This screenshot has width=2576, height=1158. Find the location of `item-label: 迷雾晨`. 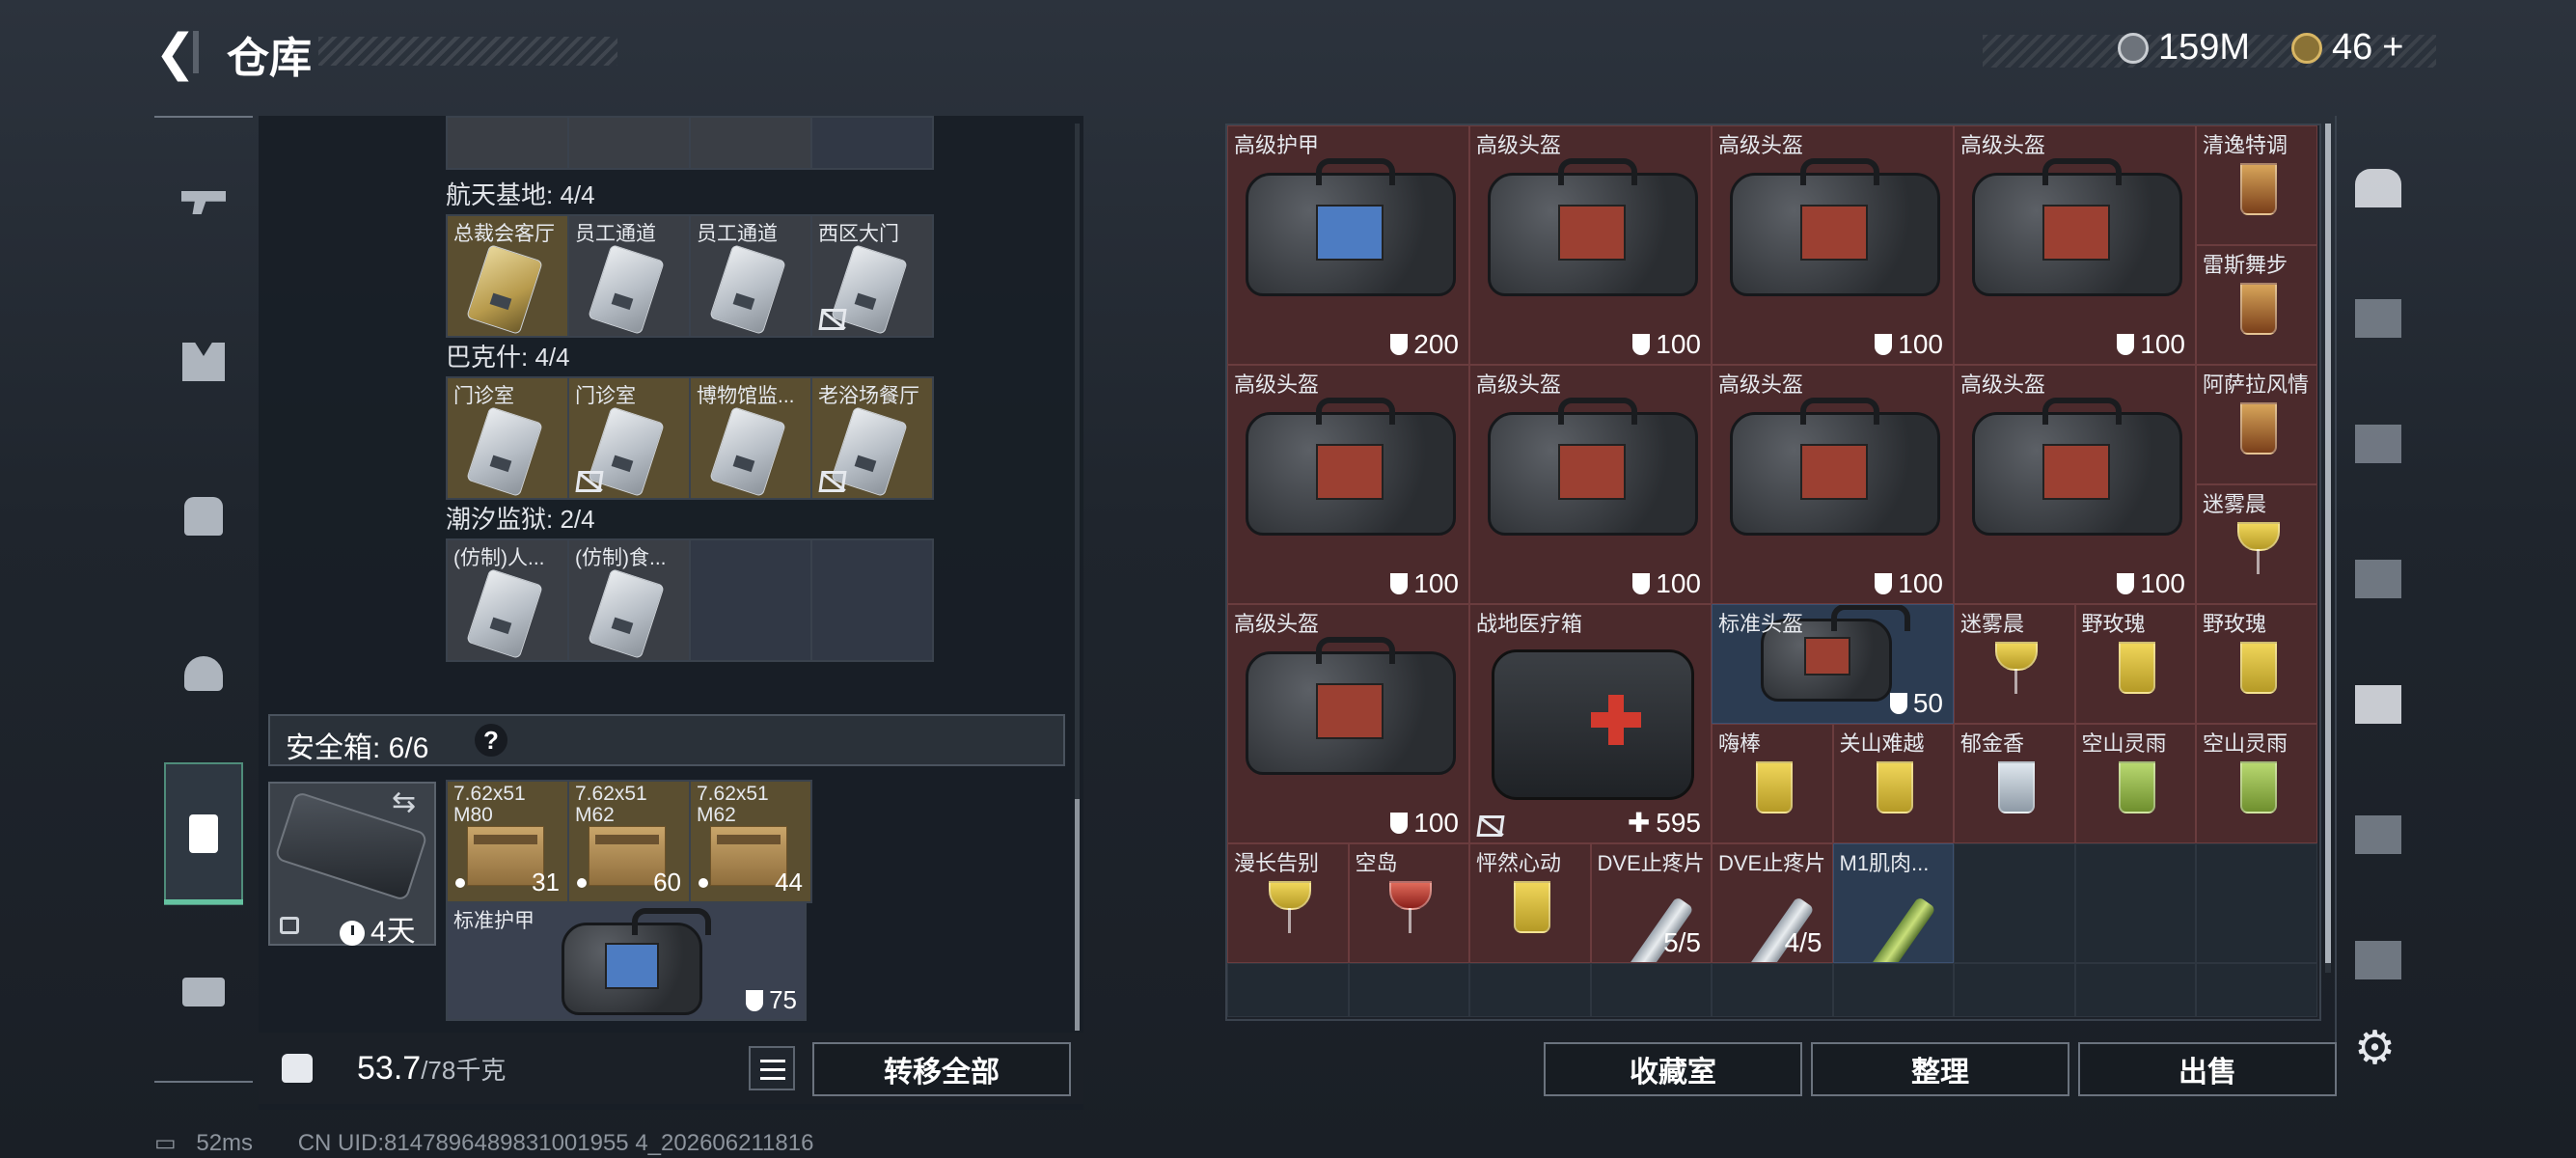

item-label: 迷雾晨 is located at coordinates (2235, 504).